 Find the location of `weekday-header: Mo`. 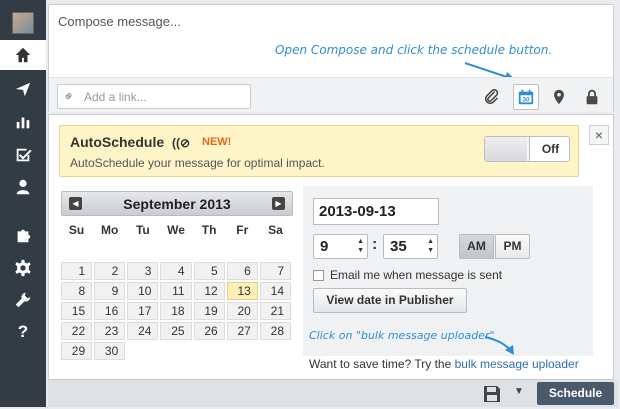

weekday-header: Mo is located at coordinates (110, 230).